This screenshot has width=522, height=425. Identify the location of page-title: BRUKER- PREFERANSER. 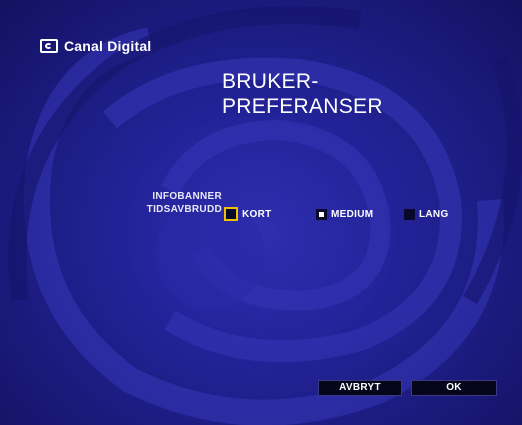
(302, 94).